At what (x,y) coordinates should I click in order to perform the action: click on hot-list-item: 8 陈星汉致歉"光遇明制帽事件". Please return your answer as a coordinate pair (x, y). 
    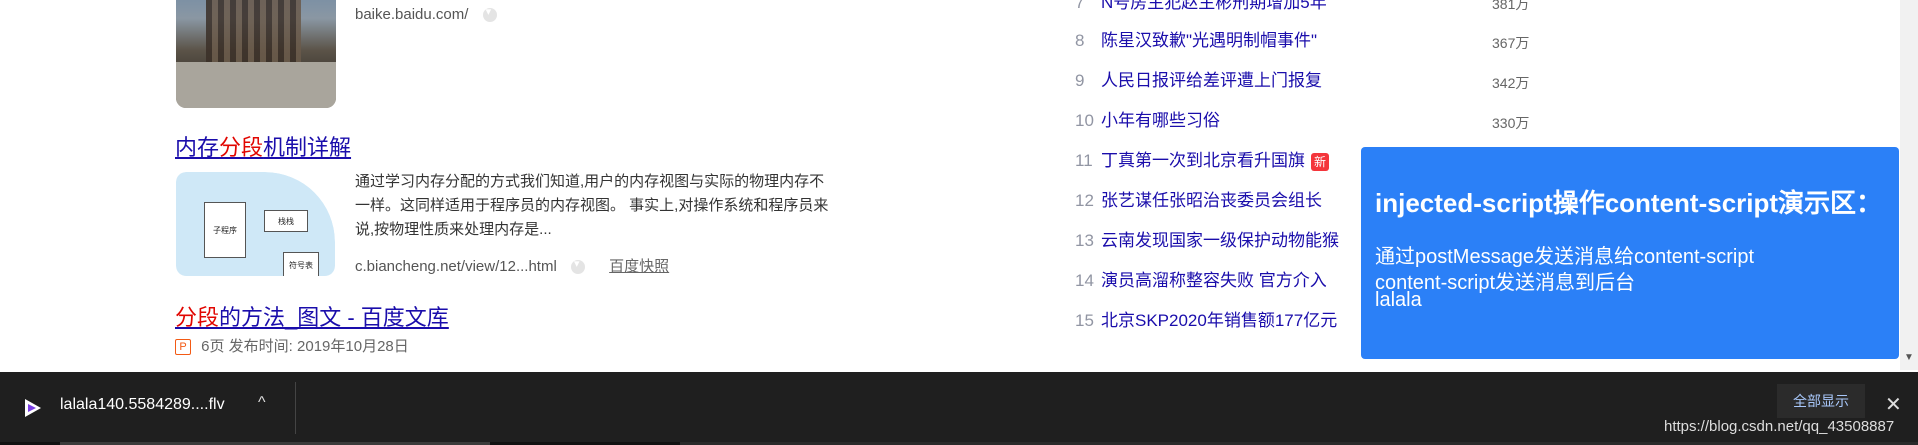
    Looking at the image, I should click on (1196, 41).